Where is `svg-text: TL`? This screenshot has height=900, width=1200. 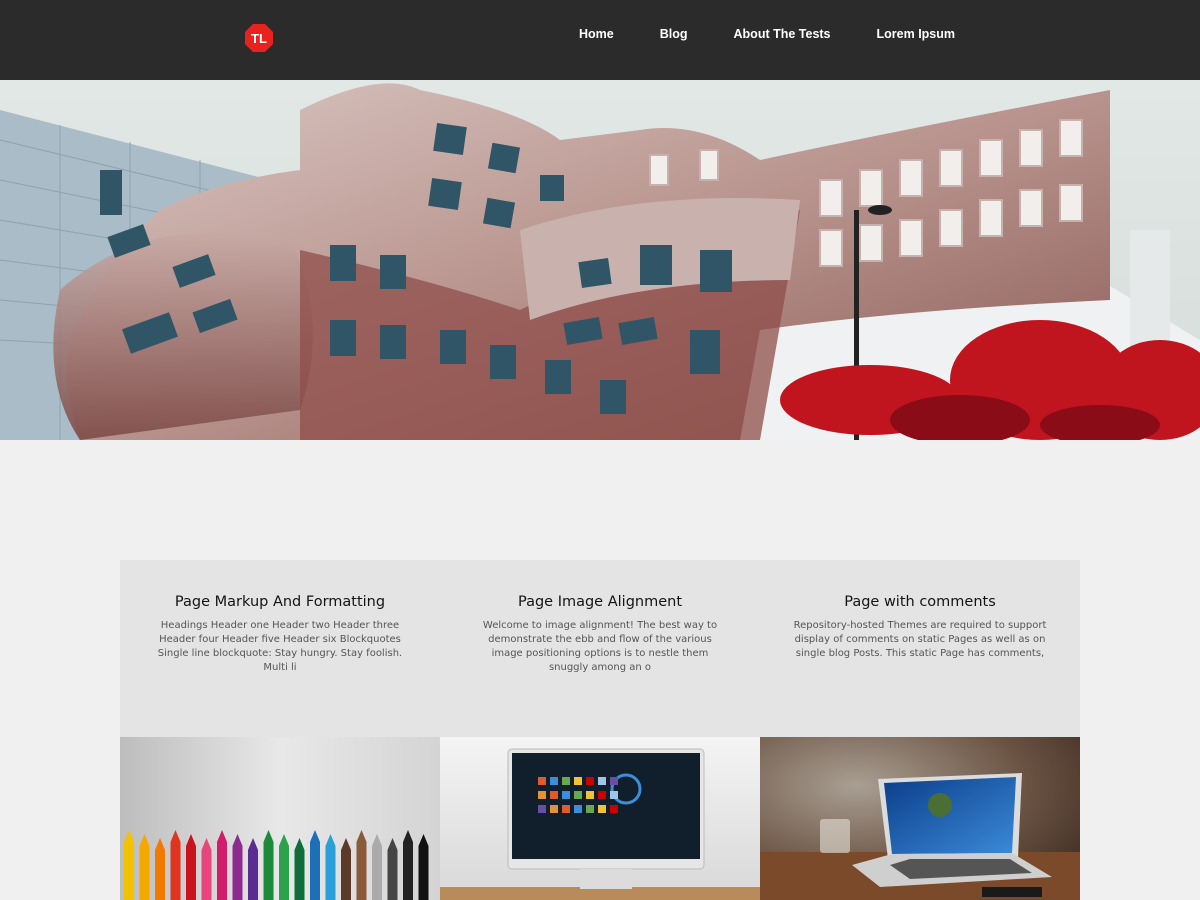 svg-text: TL is located at coordinates (259, 38).